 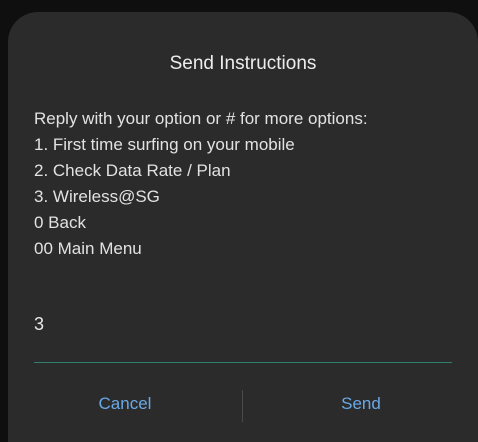 I want to click on reply-input, so click(x=243, y=324).